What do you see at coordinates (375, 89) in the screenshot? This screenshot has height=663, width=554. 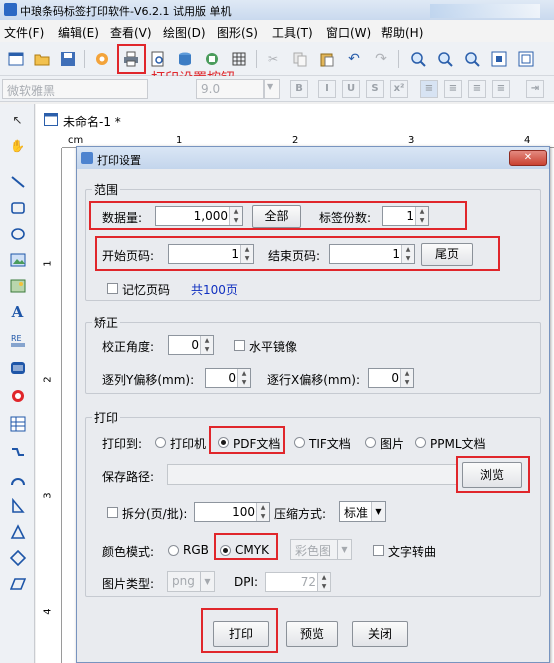 I see `strikethrough-button: S` at bounding box center [375, 89].